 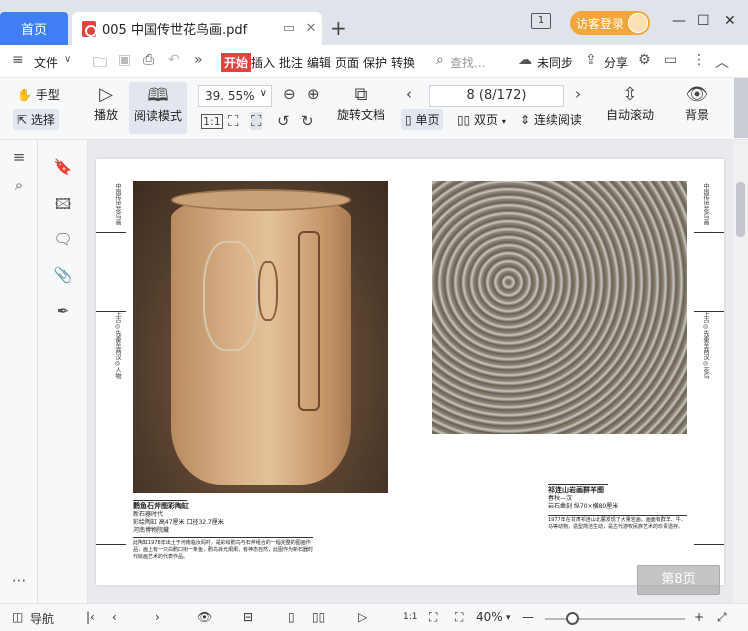 What do you see at coordinates (422, 119) in the screenshot?
I see `single-page-button: ▯ 单页` at bounding box center [422, 119].